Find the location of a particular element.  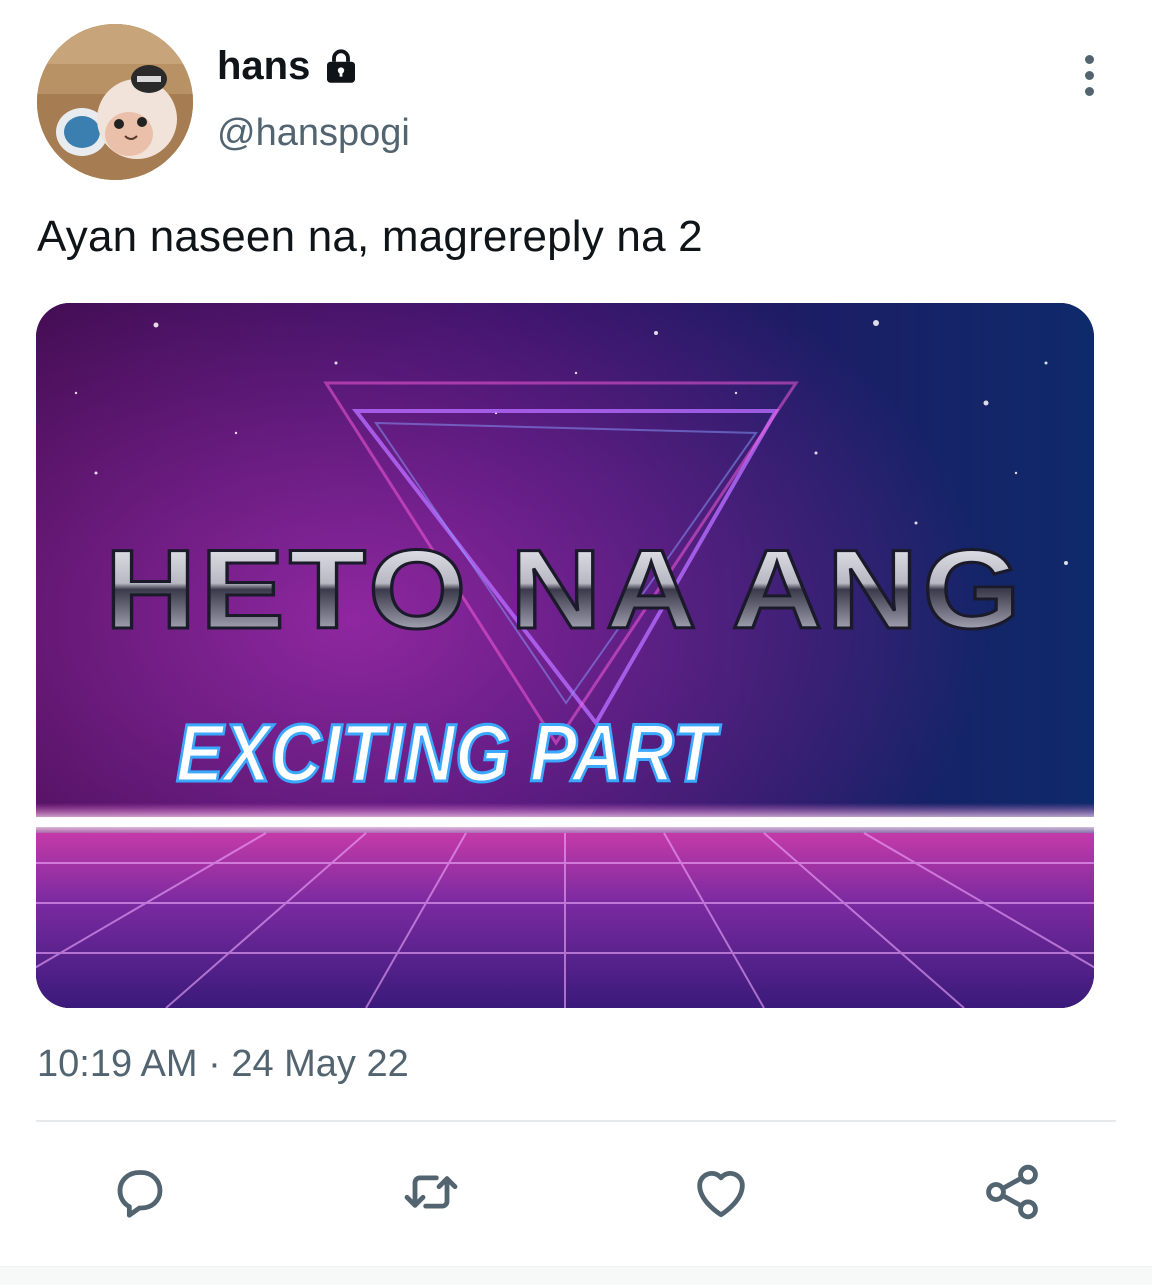

reply-icon is located at coordinates (140, 1194).